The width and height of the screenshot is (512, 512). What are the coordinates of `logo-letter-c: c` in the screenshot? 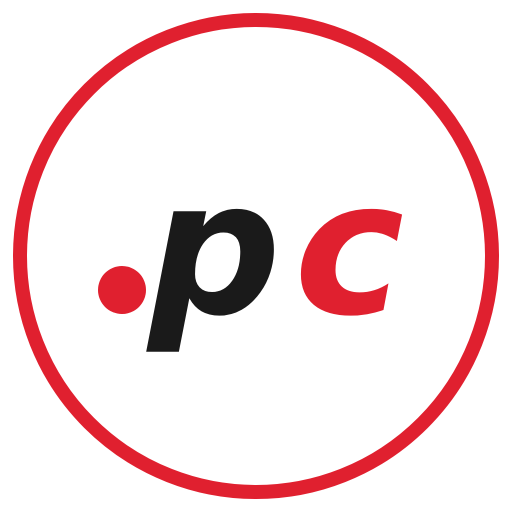 It's located at (349, 248).